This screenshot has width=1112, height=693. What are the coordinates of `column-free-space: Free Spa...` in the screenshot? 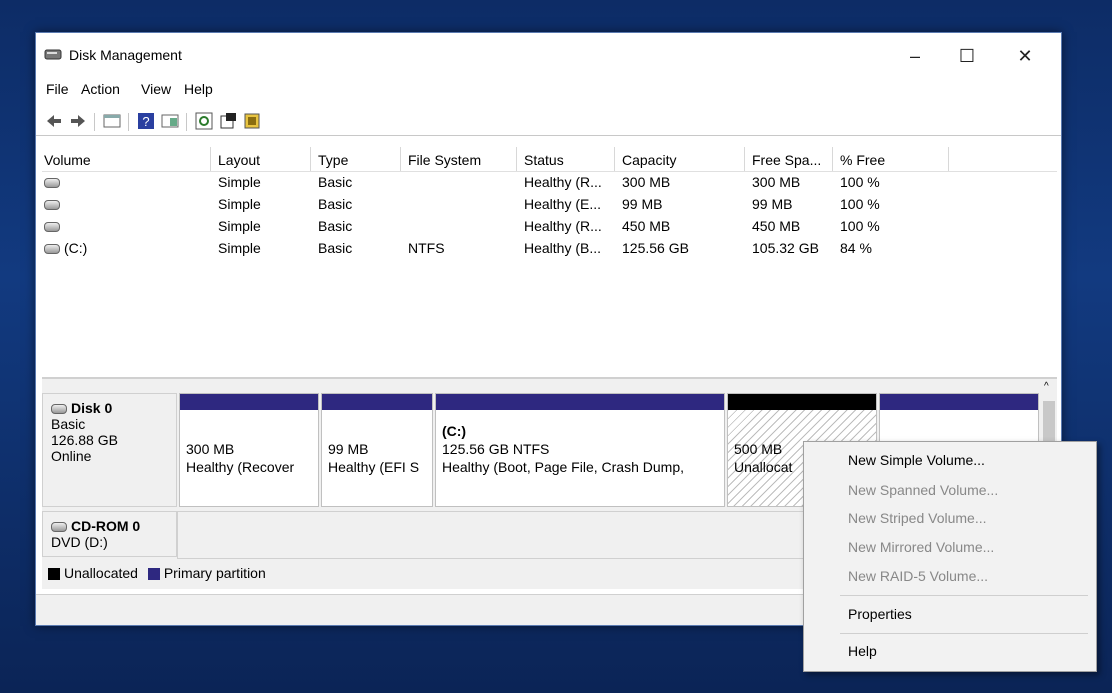 It's located at (786, 160).